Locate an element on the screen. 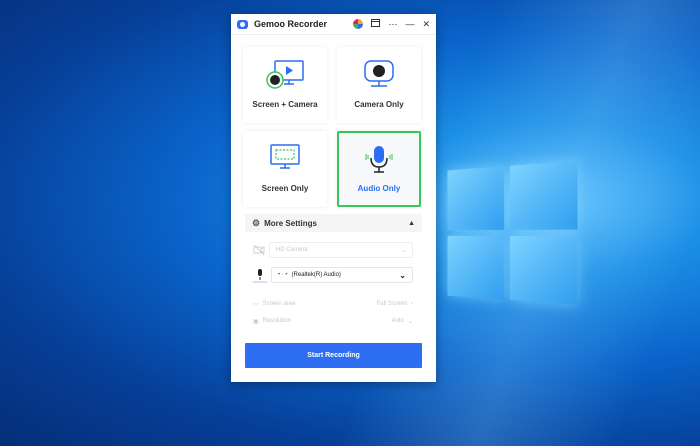 The height and width of the screenshot is (446, 700). mode-screen-camera: Screen + Camera is located at coordinates (285, 85).